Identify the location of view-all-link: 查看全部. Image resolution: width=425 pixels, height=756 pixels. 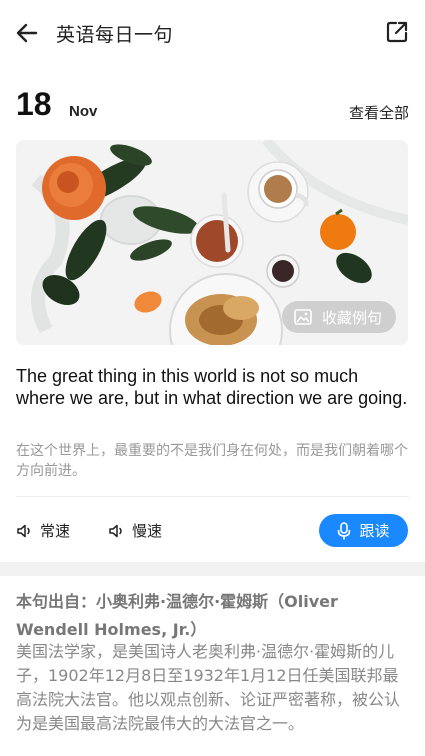
(379, 112).